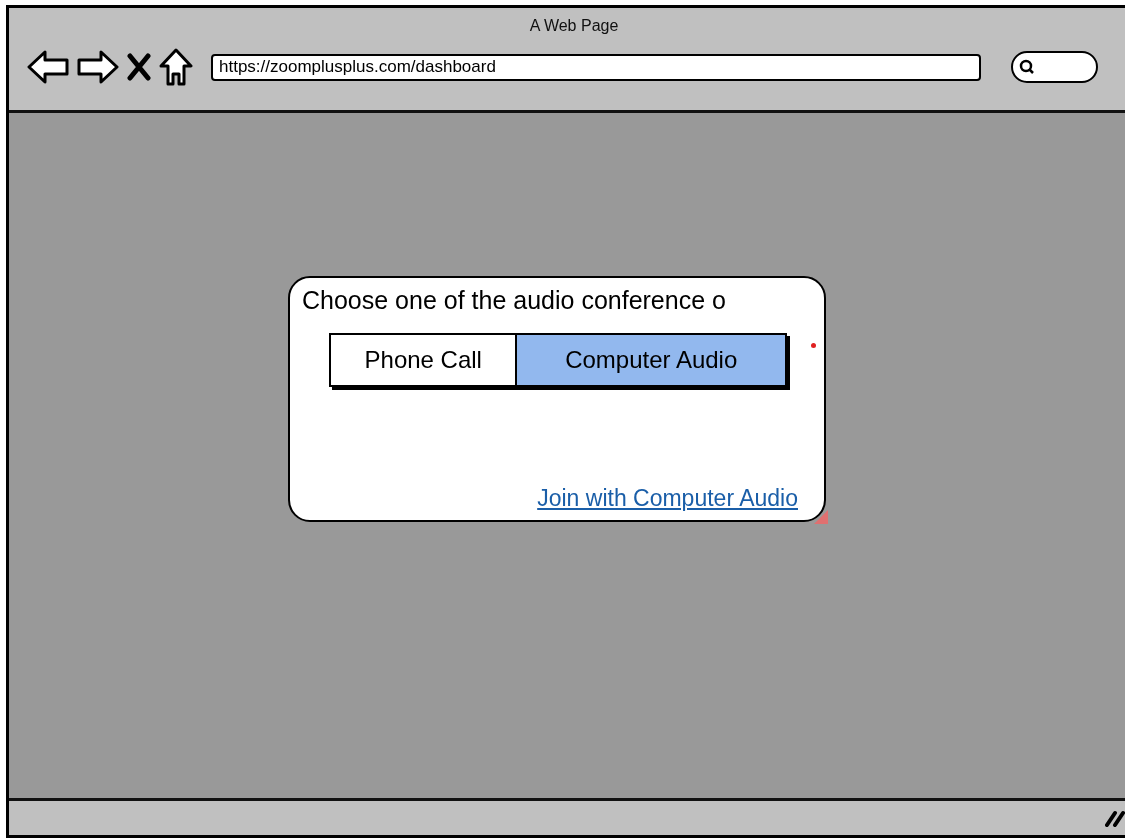 This screenshot has width=1125, height=838. What do you see at coordinates (139, 67) in the screenshot?
I see `close-icon` at bounding box center [139, 67].